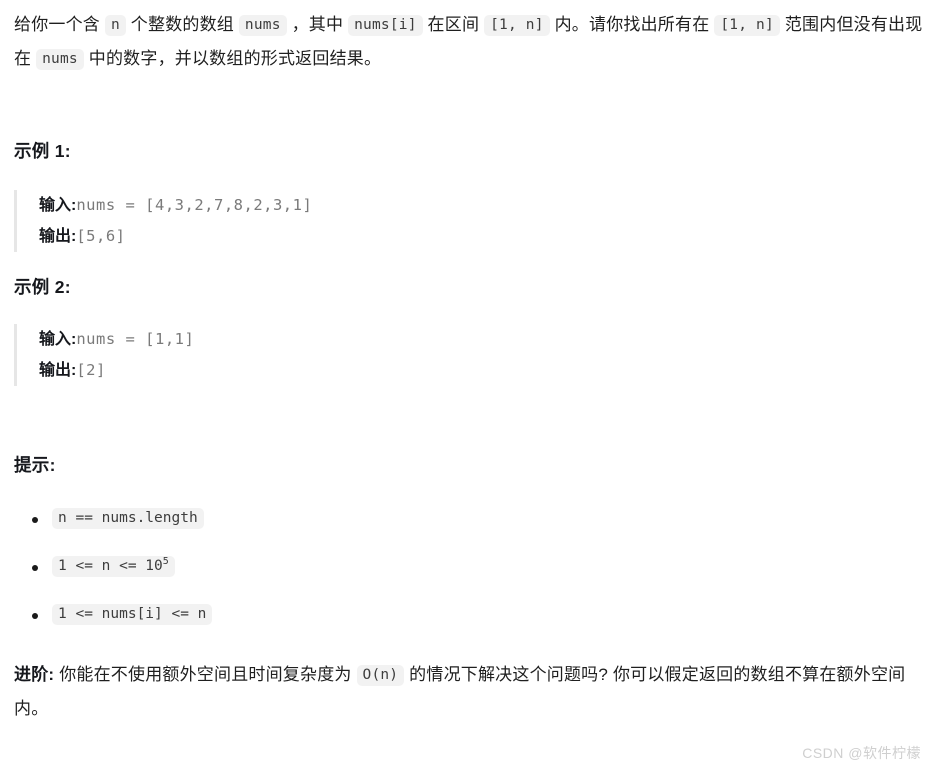  Describe the element at coordinates (110, 566) in the screenshot. I see `hint-code-2-text: 1 <= n <= 10` at that location.